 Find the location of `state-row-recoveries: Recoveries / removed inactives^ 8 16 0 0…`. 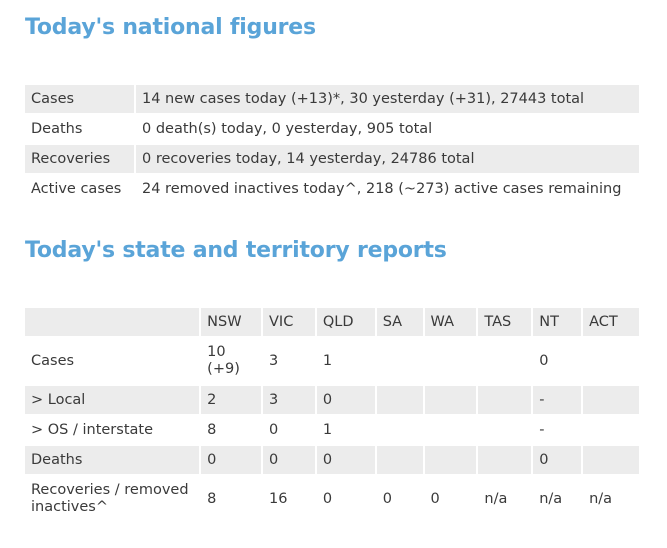

state-row-recoveries: Recoveries / removed inactives^ 8 16 0 0… is located at coordinates (332, 499).